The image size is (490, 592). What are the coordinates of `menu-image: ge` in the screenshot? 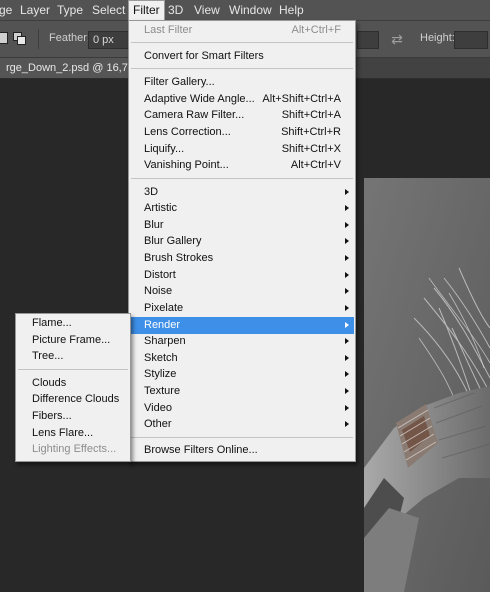 It's located at (8, 10).